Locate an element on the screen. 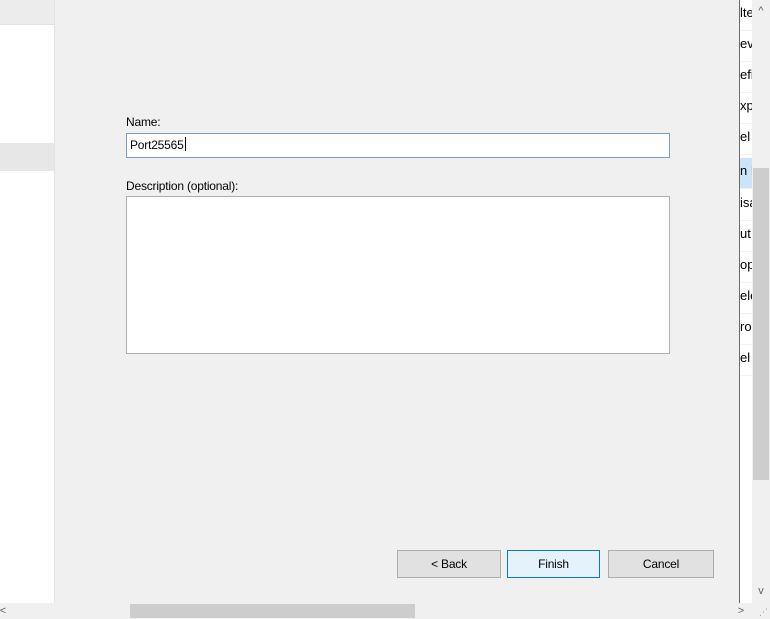 The height and width of the screenshot is (619, 770). scroll-down-icon: v is located at coordinates (761, 591).